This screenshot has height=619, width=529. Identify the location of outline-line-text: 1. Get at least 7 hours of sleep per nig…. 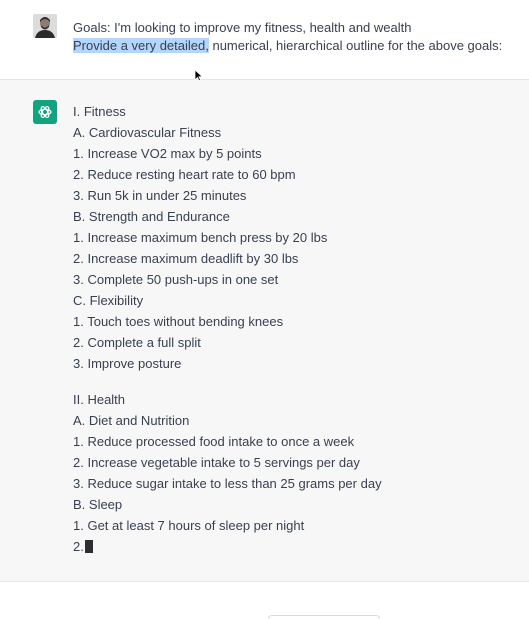
(189, 525).